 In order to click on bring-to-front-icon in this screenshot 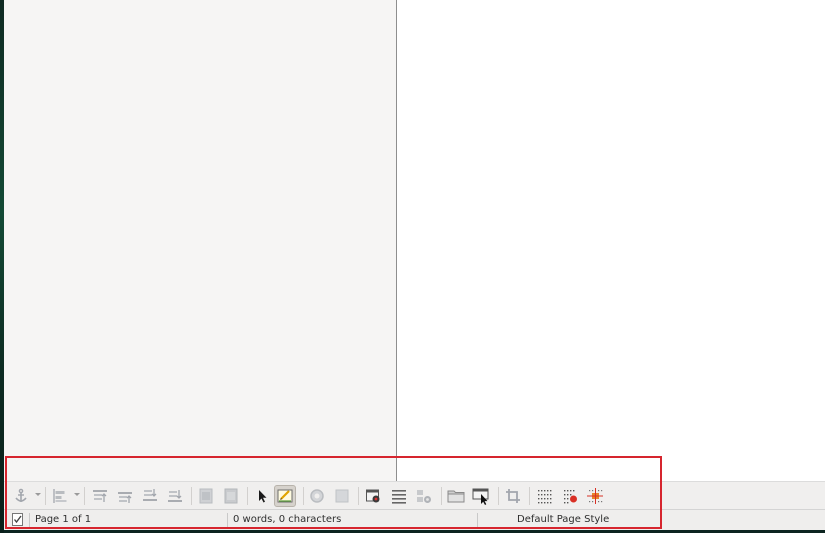, I will do `click(100, 496)`.